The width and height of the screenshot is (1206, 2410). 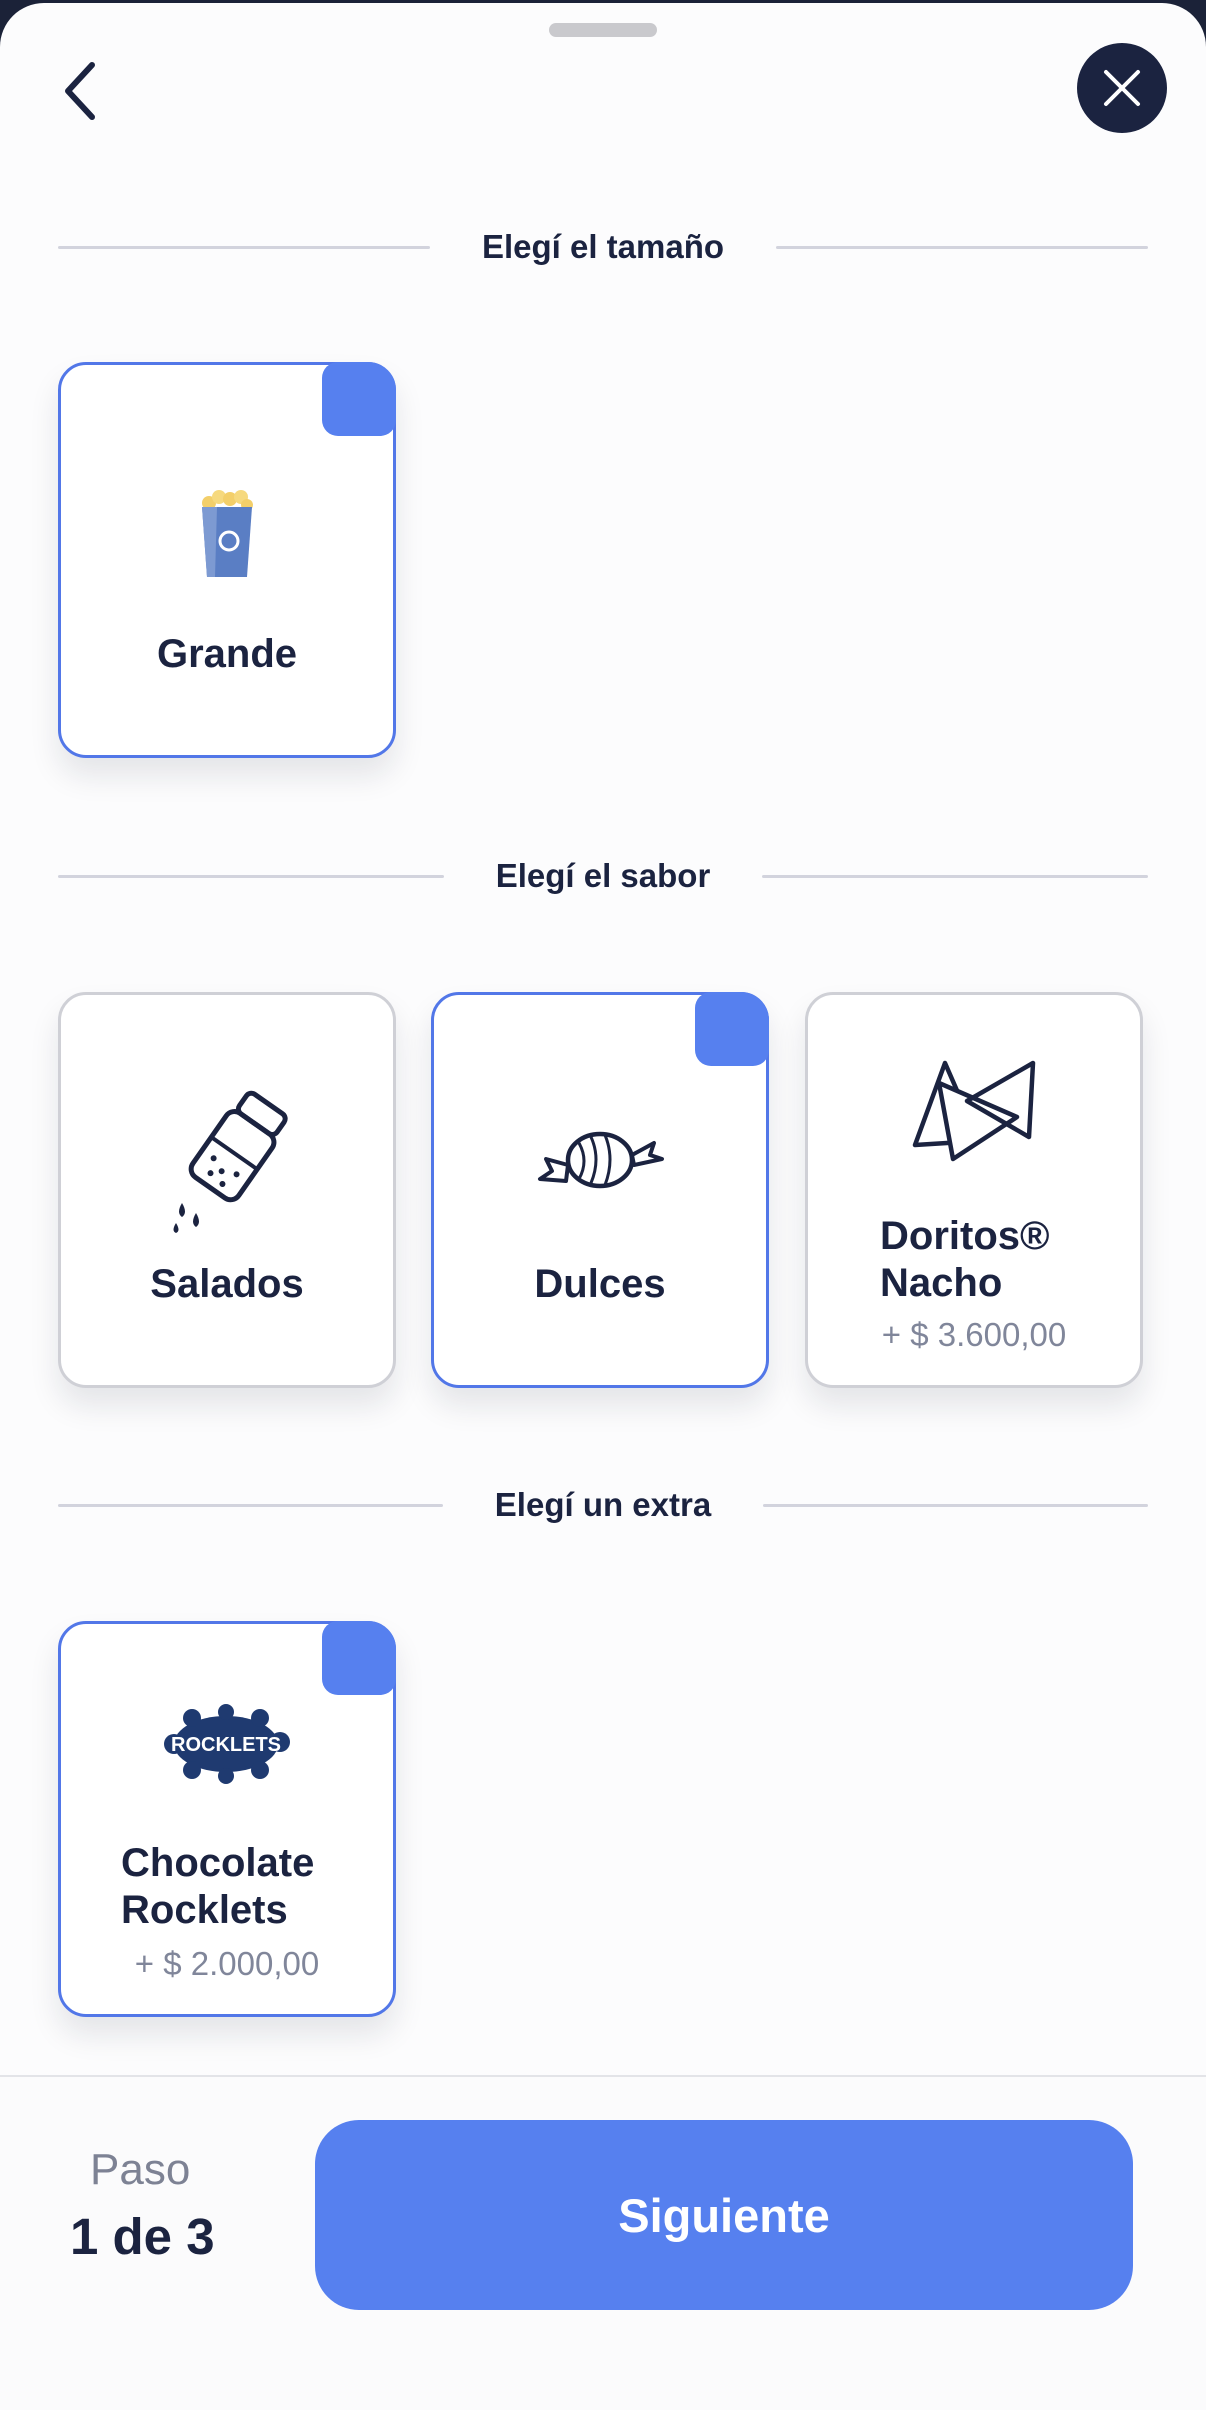 What do you see at coordinates (140, 2169) in the screenshot?
I see `step-label: Paso` at bounding box center [140, 2169].